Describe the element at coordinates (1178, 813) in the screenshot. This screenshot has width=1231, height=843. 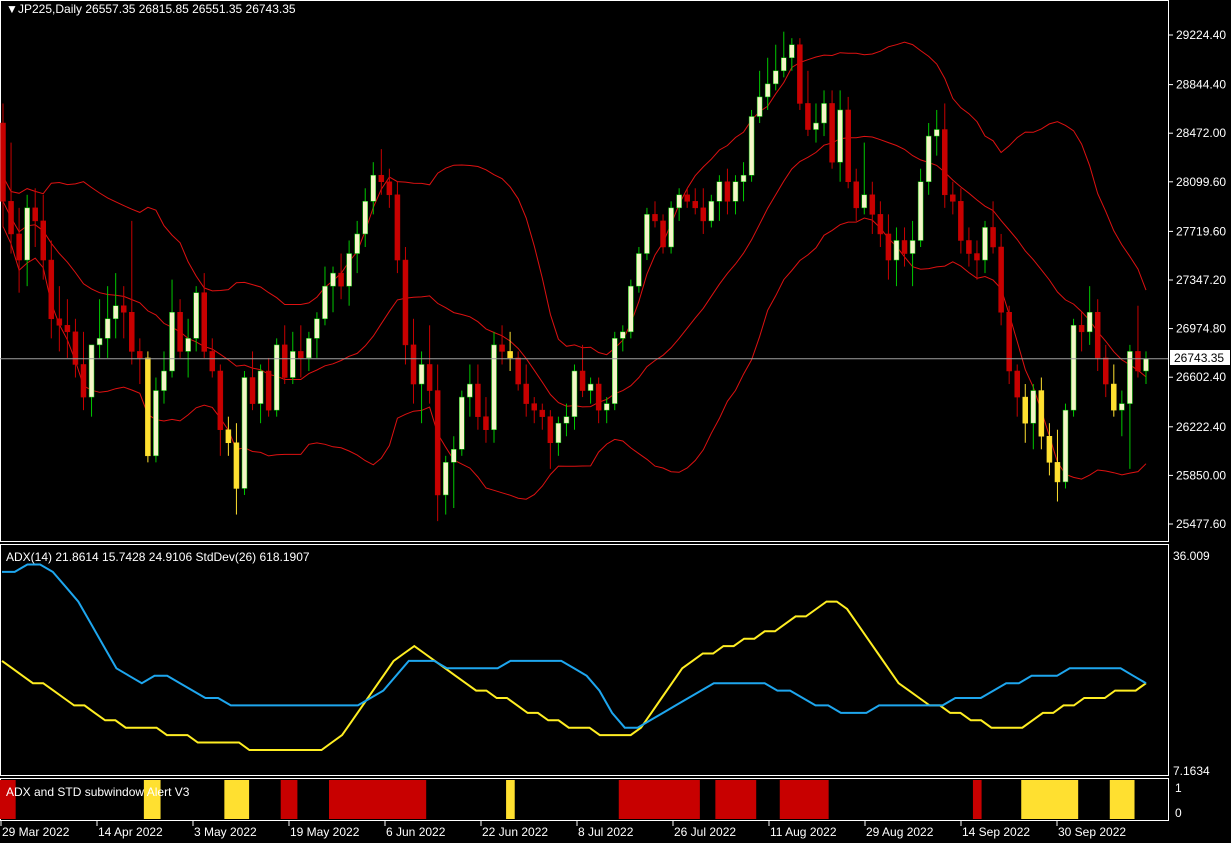
I see `alert-axis-bottom-label: 0` at that location.